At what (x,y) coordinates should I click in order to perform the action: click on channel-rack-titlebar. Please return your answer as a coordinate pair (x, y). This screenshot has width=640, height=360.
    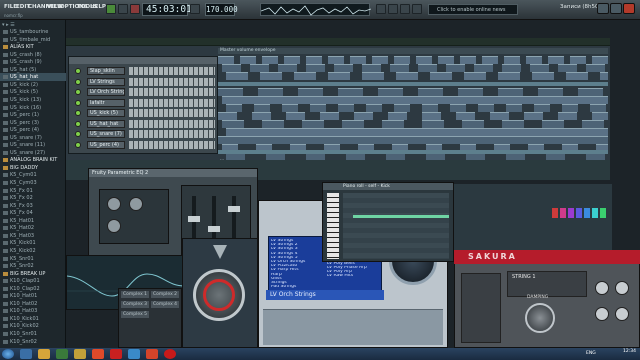
    Looking at the image, I should click on (143, 60).